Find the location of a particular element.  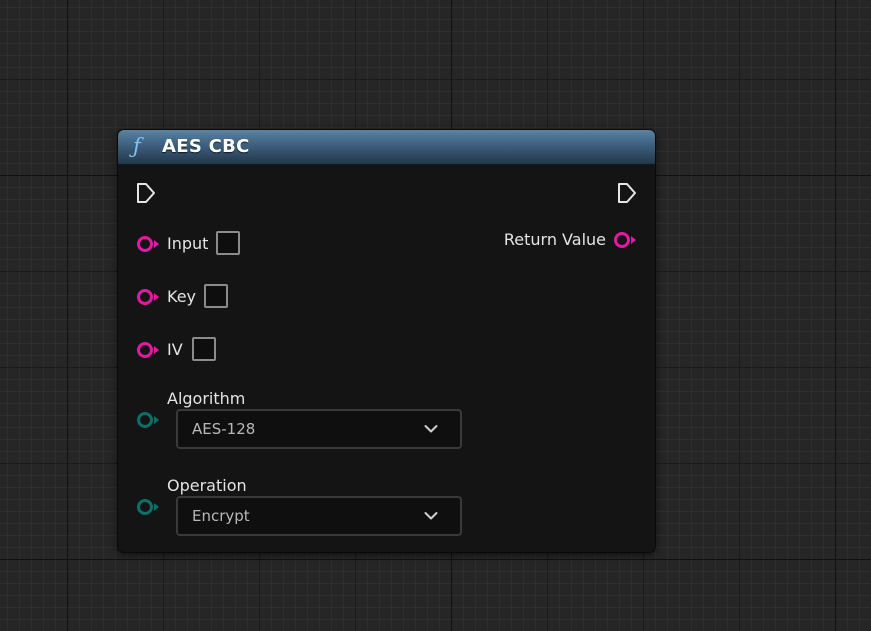

input-pin is located at coordinates (148, 244).